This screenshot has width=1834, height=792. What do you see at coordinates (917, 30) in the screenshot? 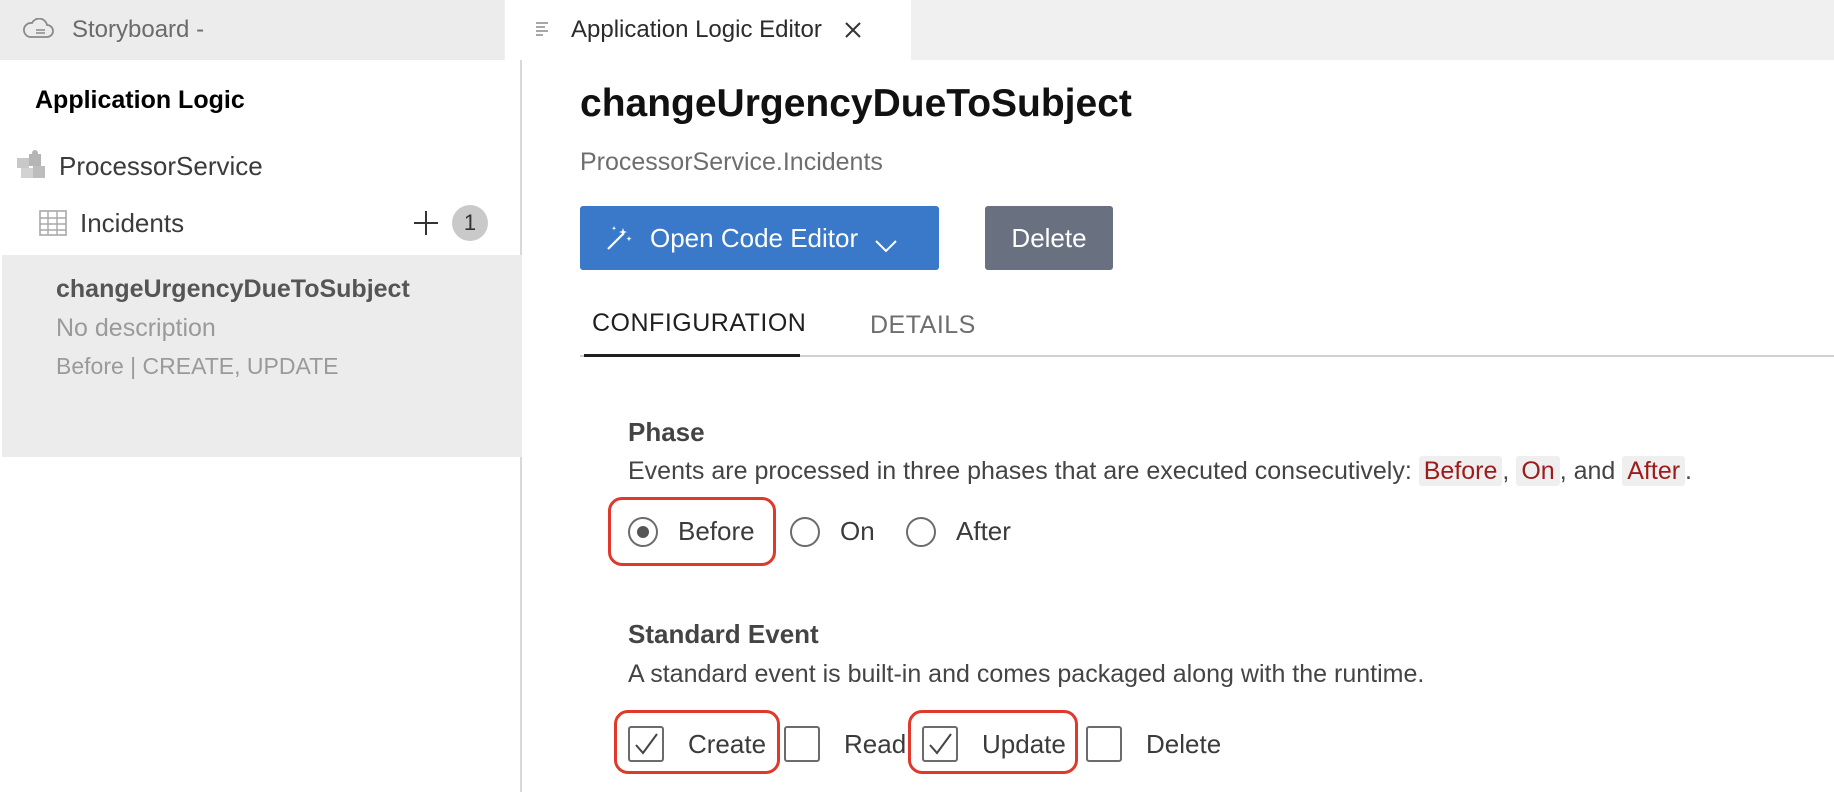
I see `editor-tab-bar: Storyboard - Application Logic Editor` at bounding box center [917, 30].